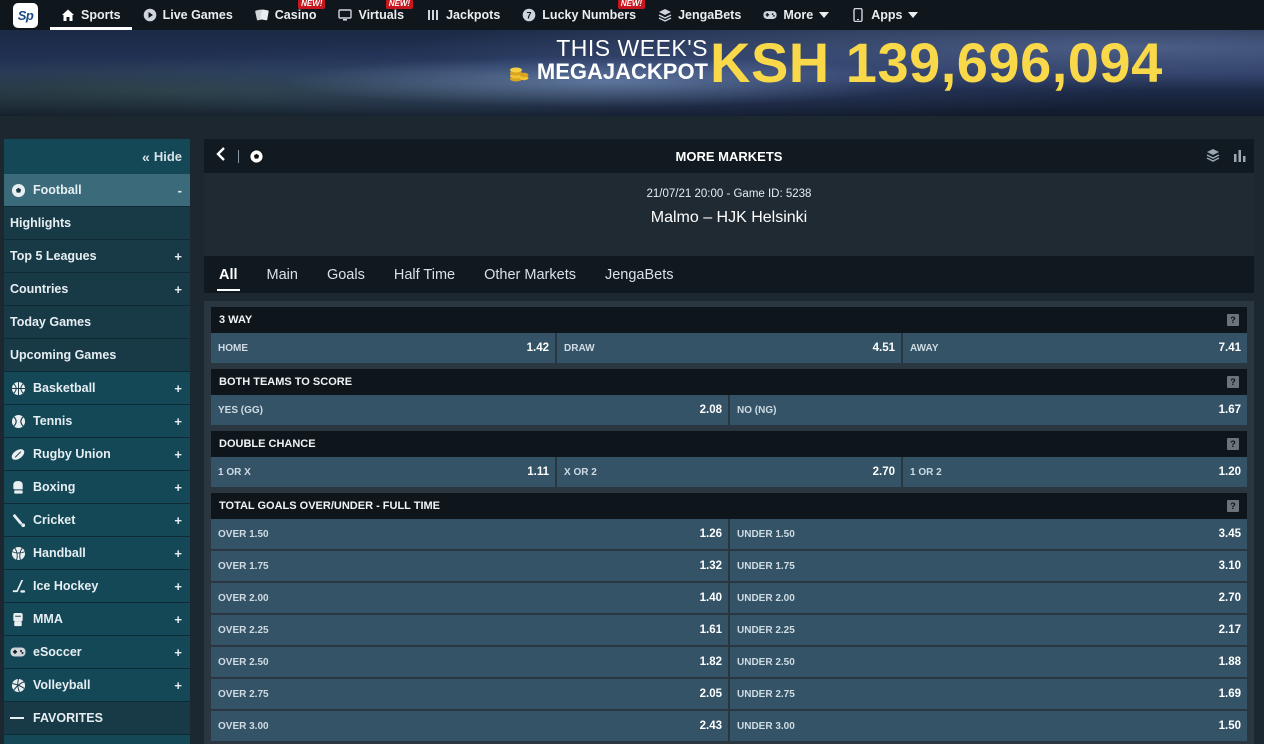 The height and width of the screenshot is (744, 1264). Describe the element at coordinates (346, 274) in the screenshot. I see `tab-goals: Goals` at that location.